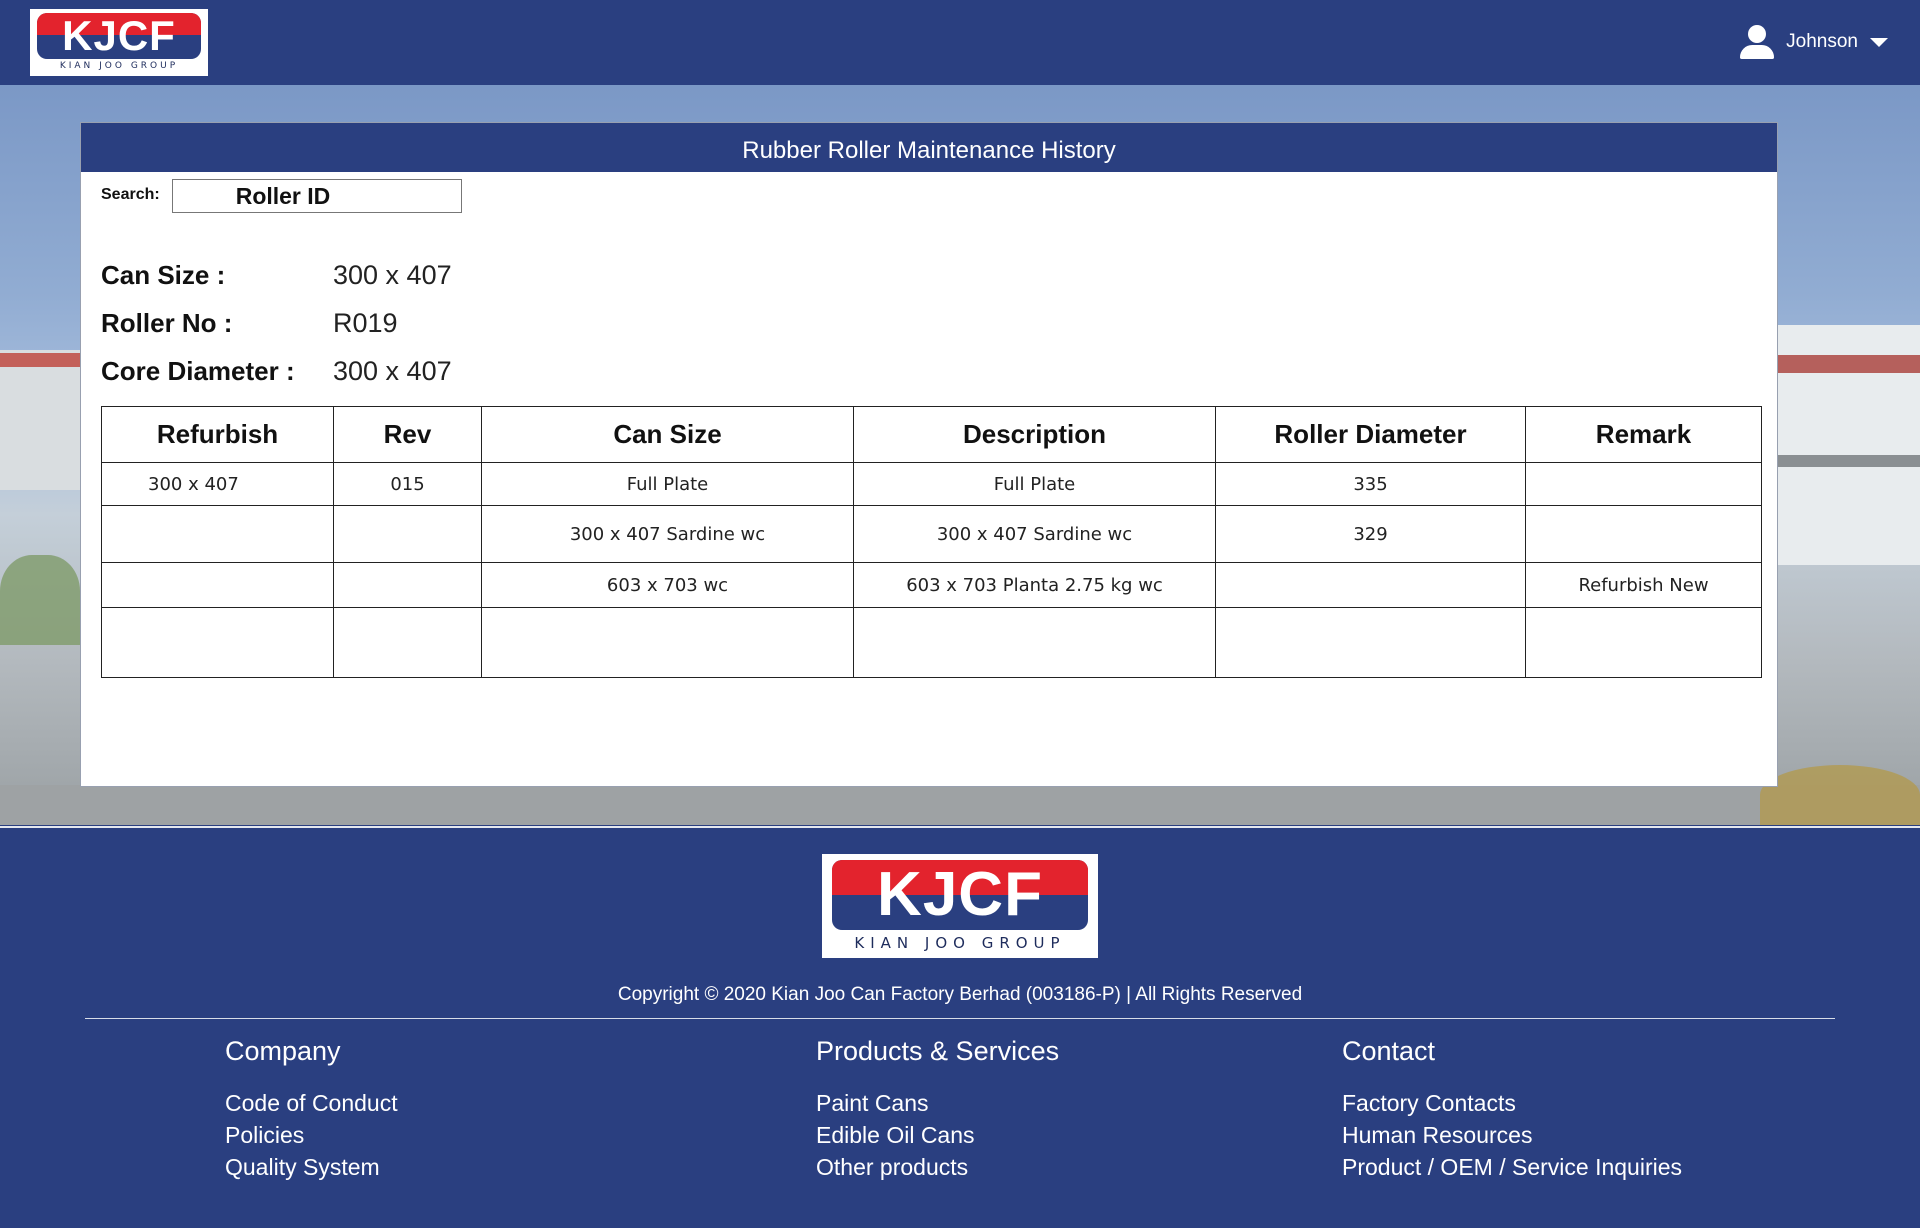 This screenshot has height=1228, width=1920. I want to click on roller-id-search-input, so click(316, 196).